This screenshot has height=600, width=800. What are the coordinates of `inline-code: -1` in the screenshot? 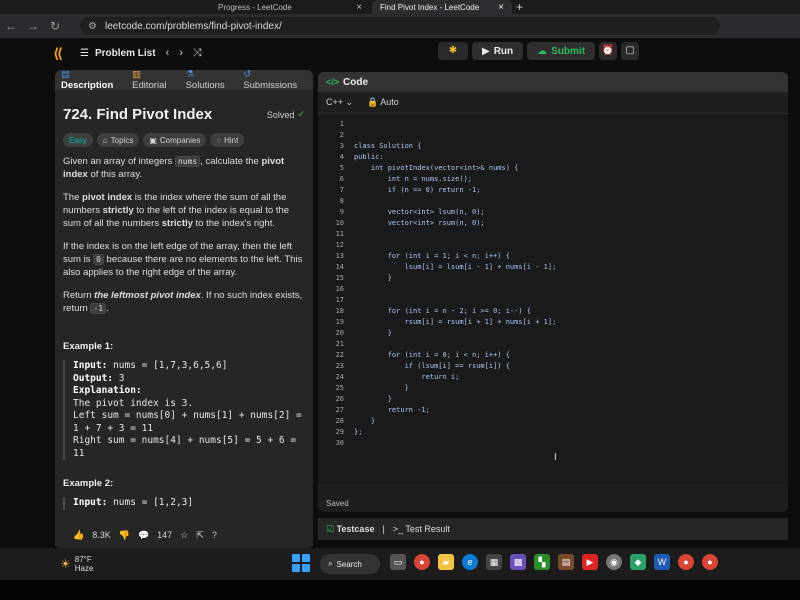 It's located at (98, 308).